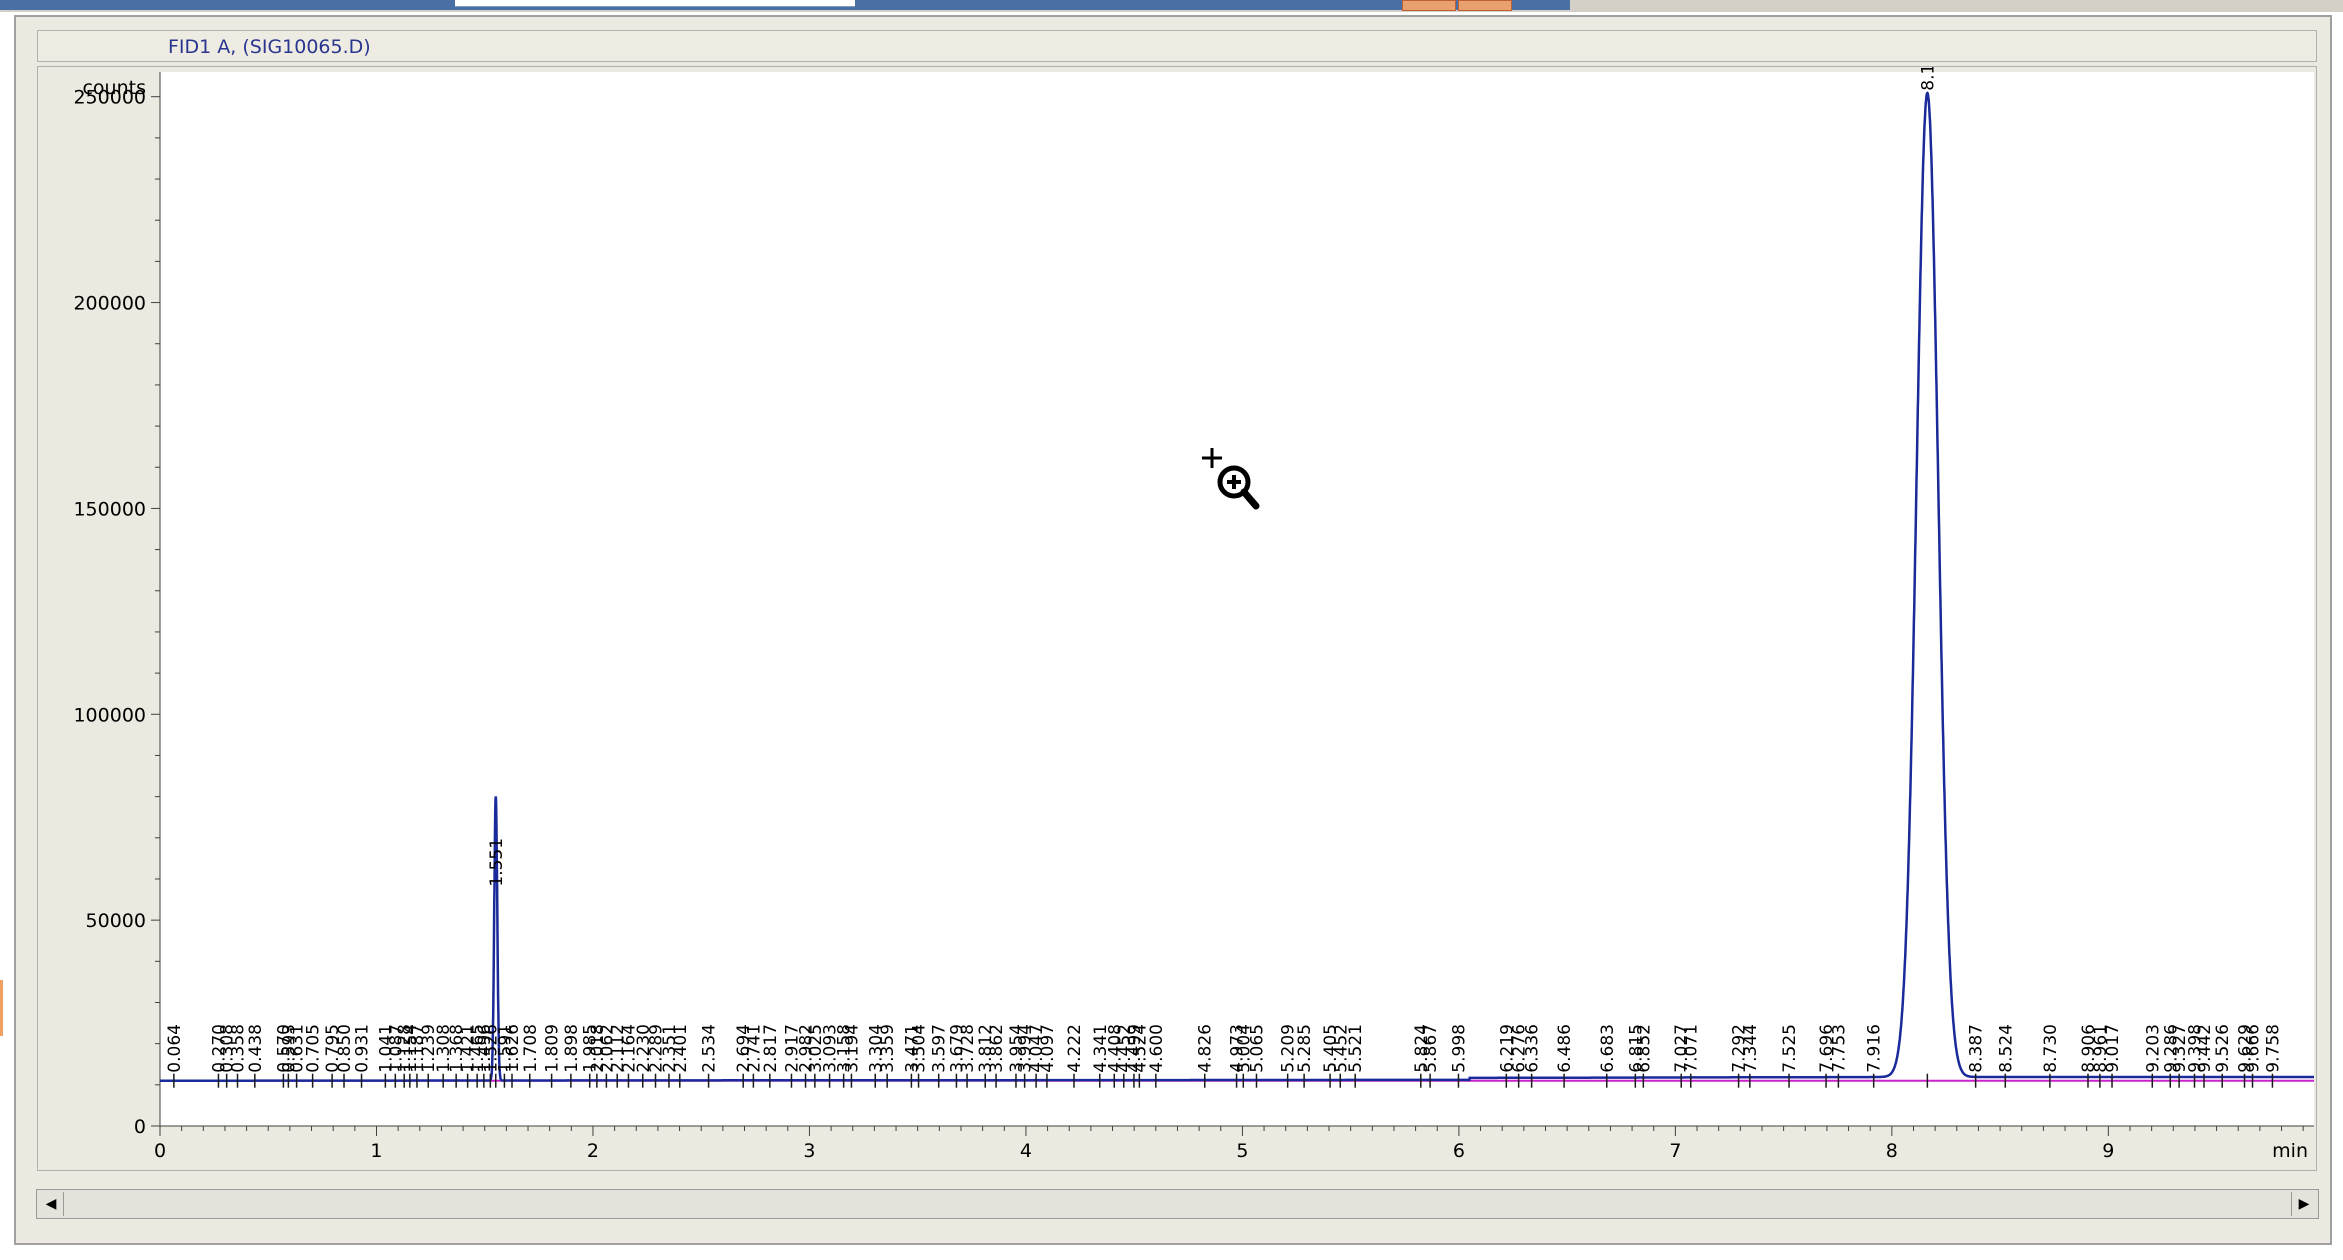 This screenshot has height=1260, width=2343. What do you see at coordinates (968, 1048) in the screenshot?
I see `peak-label: 3.728` at bounding box center [968, 1048].